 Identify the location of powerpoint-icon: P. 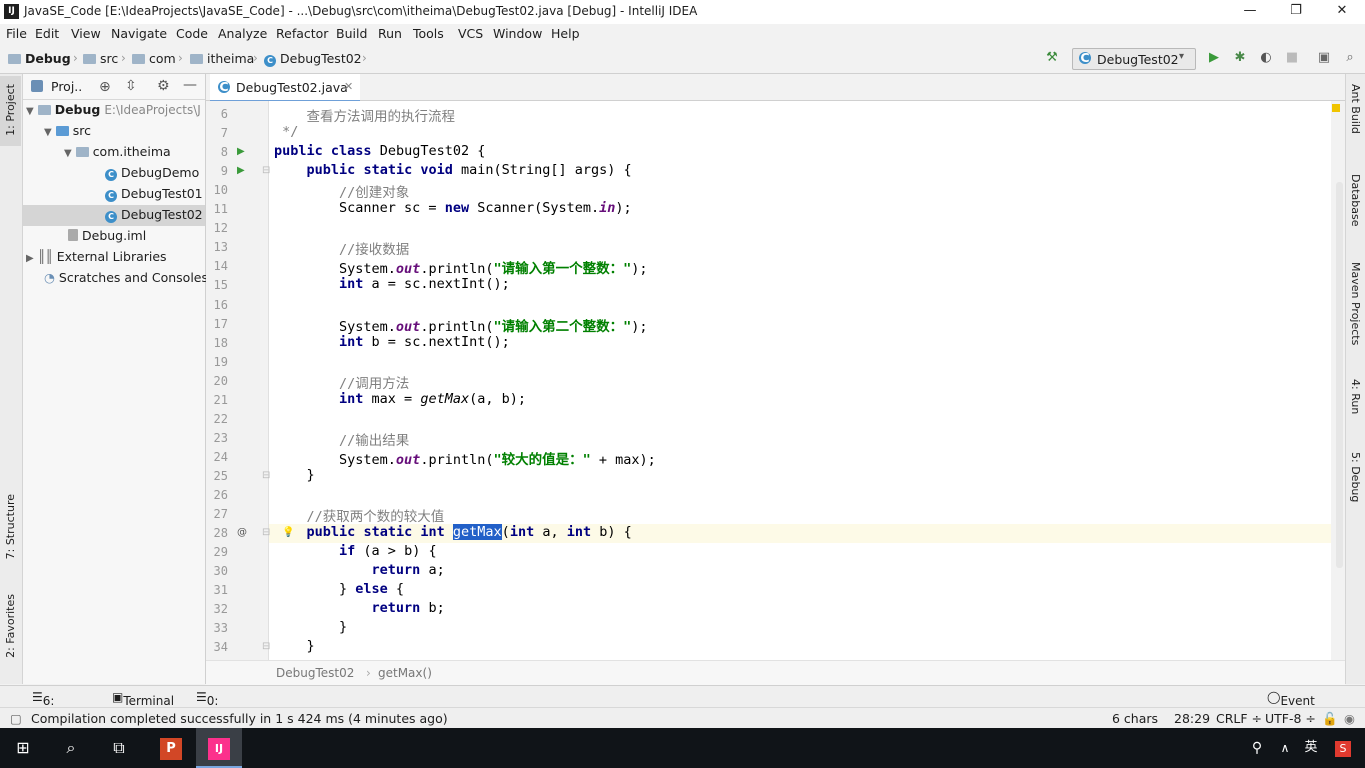
(171, 748).